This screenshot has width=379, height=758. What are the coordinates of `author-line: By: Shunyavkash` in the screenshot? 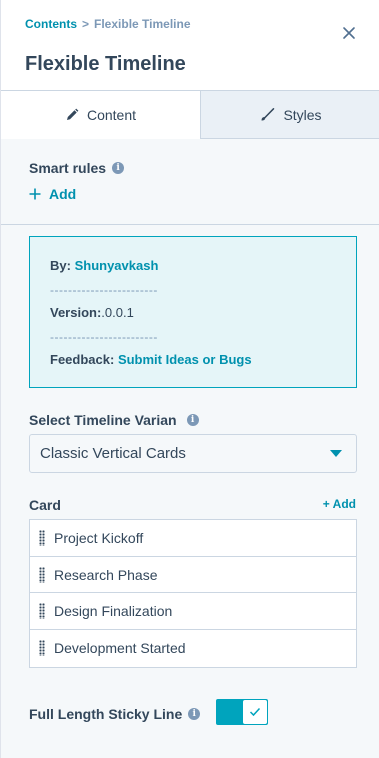 It's located at (104, 265).